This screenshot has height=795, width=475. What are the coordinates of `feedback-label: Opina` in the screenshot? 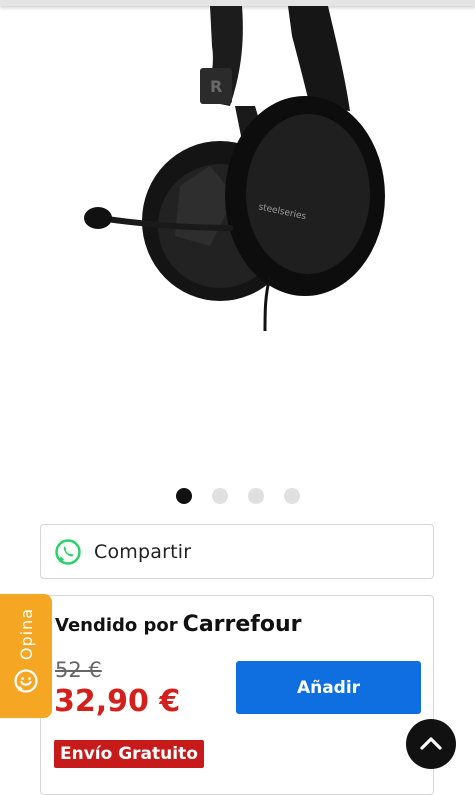 It's located at (26, 634).